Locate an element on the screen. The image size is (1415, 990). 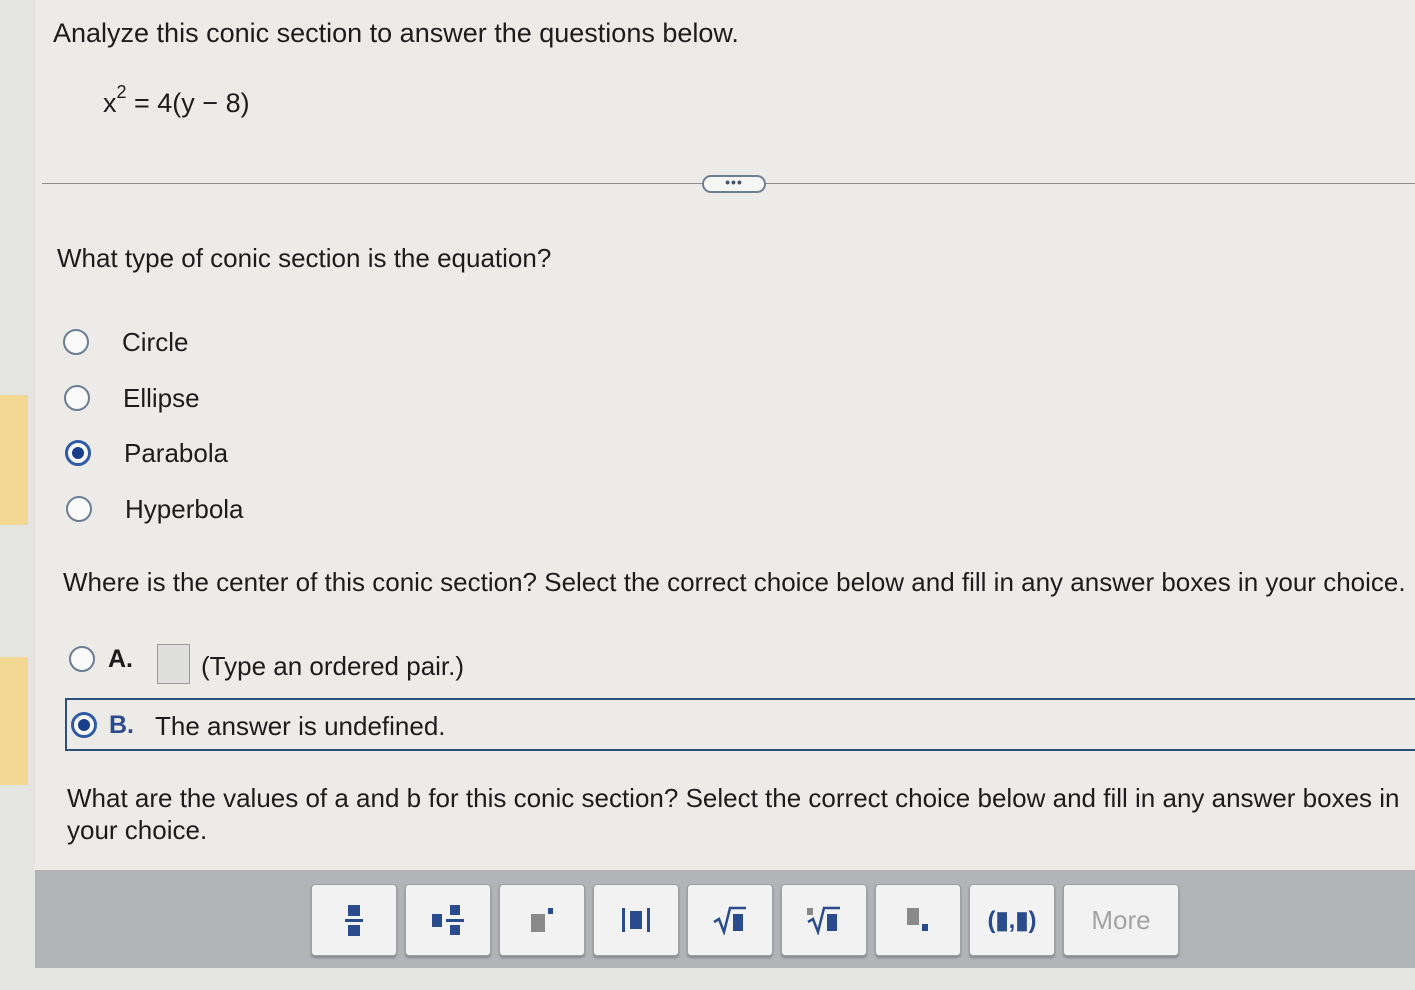
radio-ellipse is located at coordinates (77, 398).